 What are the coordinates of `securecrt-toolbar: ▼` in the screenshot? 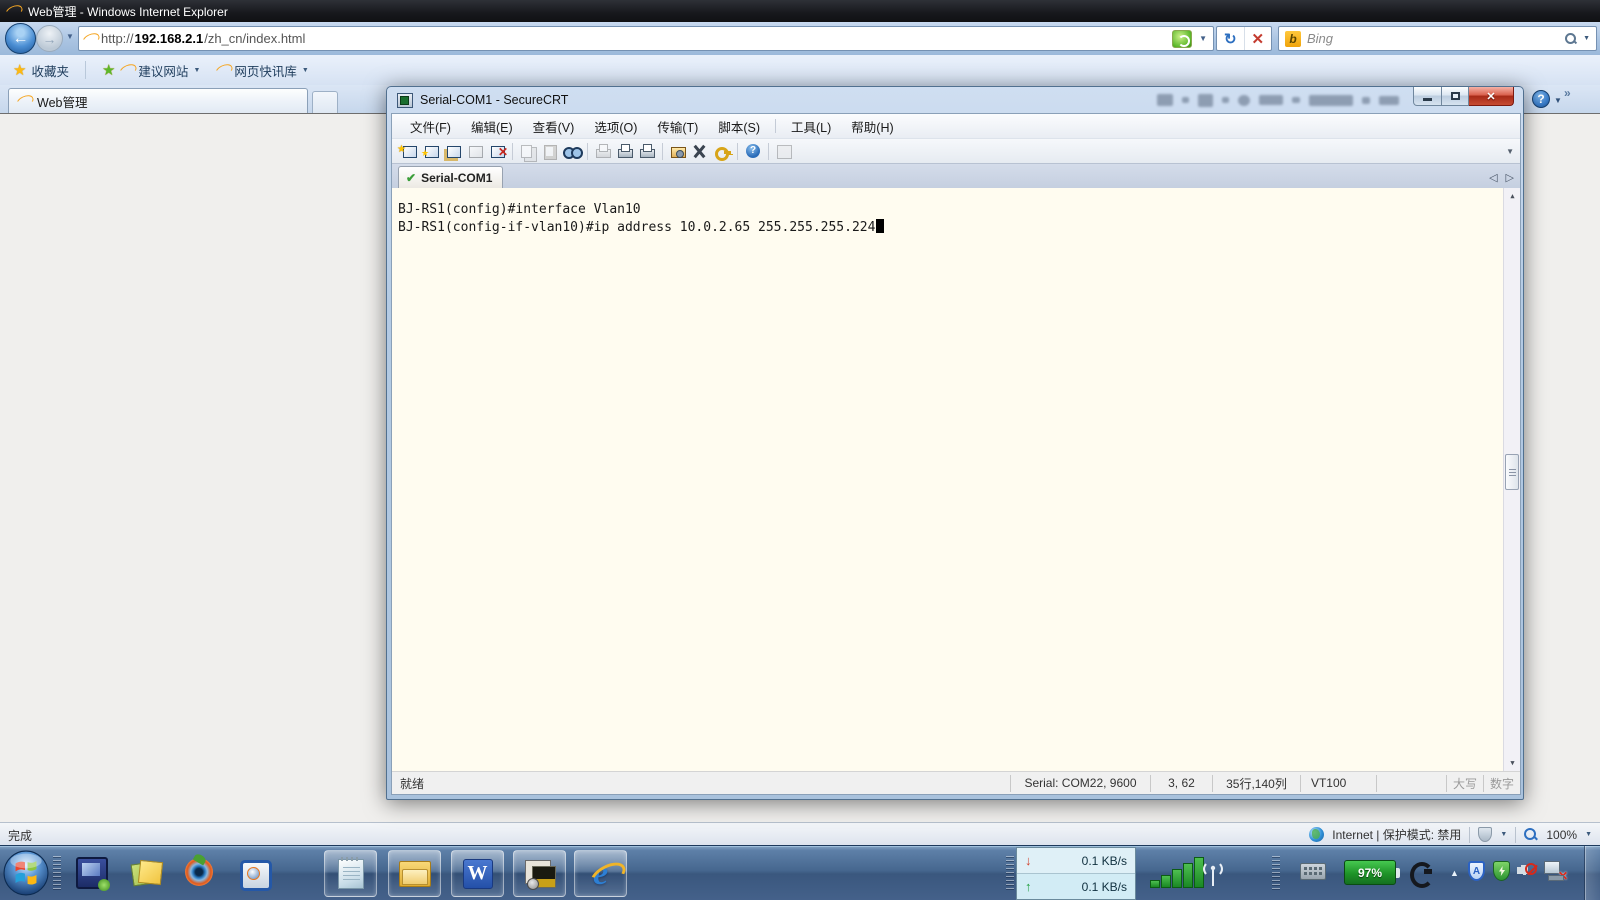 It's located at (956, 150).